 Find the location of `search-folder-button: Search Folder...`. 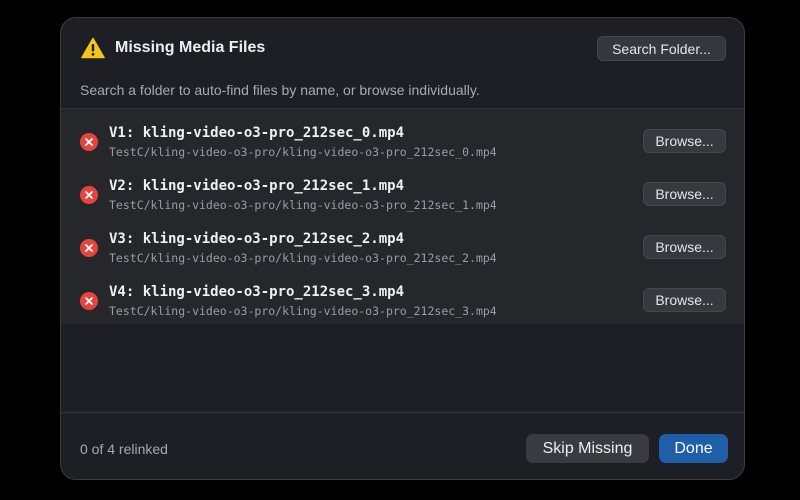

search-folder-button: Search Folder... is located at coordinates (661, 48).